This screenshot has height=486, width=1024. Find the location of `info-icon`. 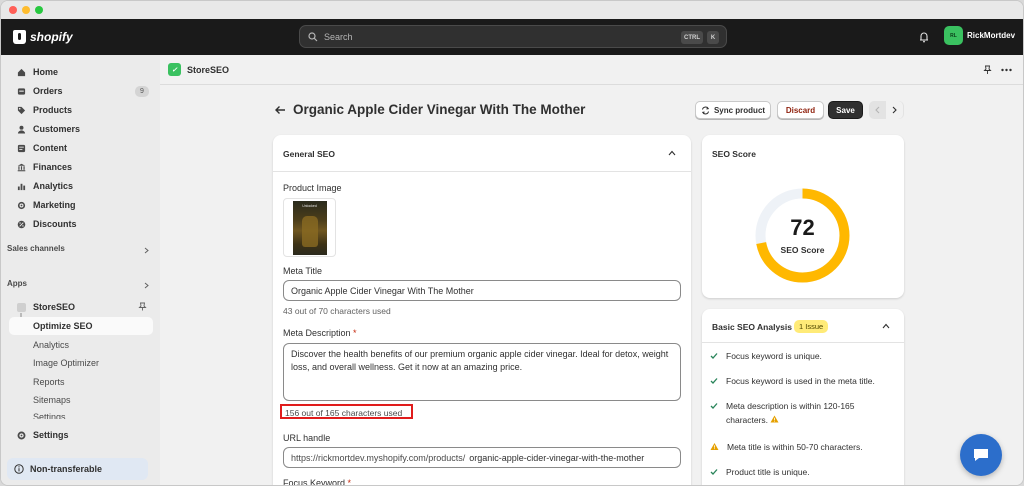

info-icon is located at coordinates (19, 469).